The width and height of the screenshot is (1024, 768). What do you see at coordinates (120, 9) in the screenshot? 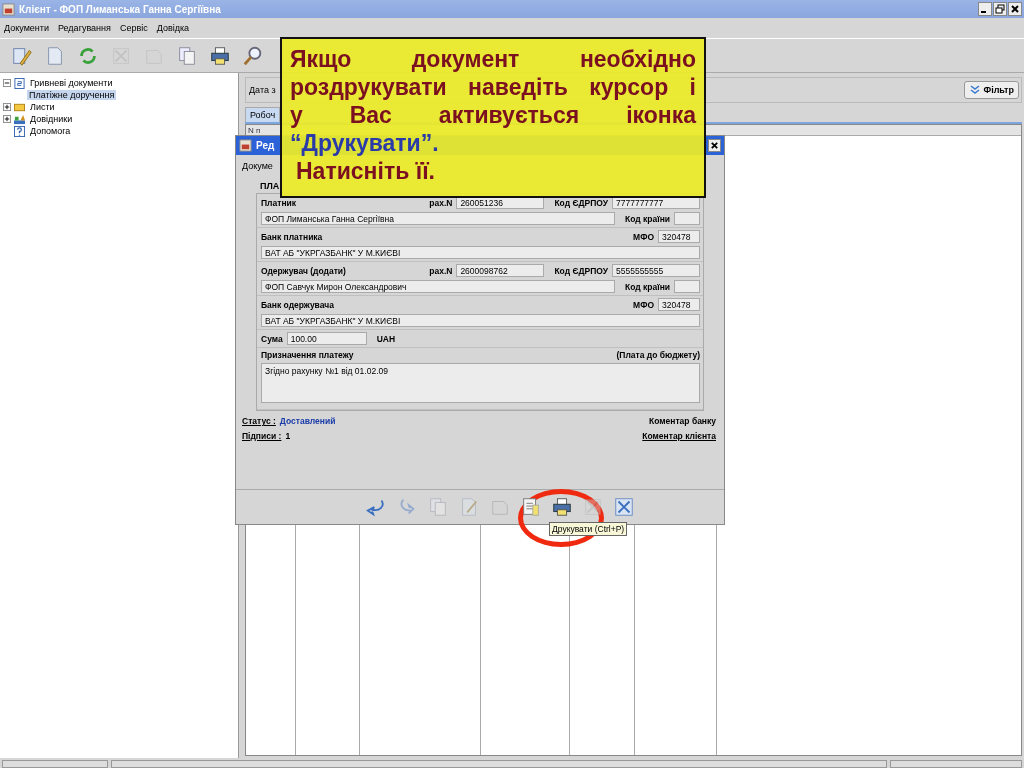
I see `window-title: Клієнт - ФОП Лиманська Ганна Сергіївна` at bounding box center [120, 9].